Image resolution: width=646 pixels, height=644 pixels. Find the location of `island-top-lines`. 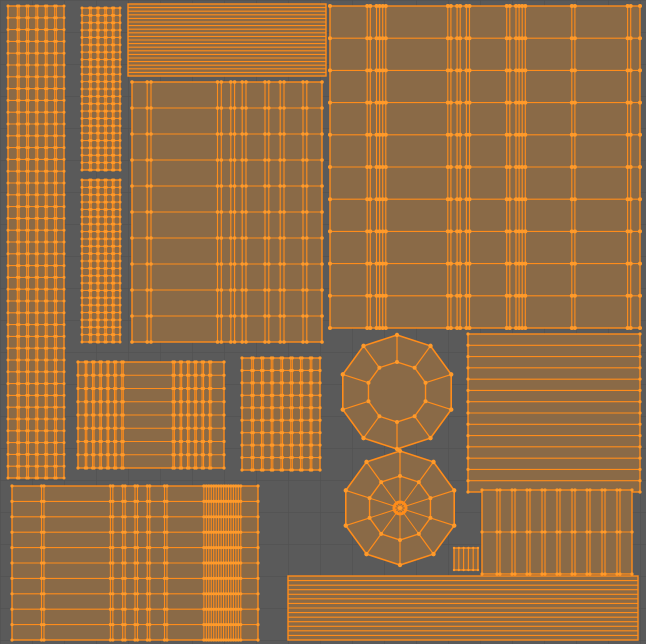

island-top-lines is located at coordinates (227, 40).